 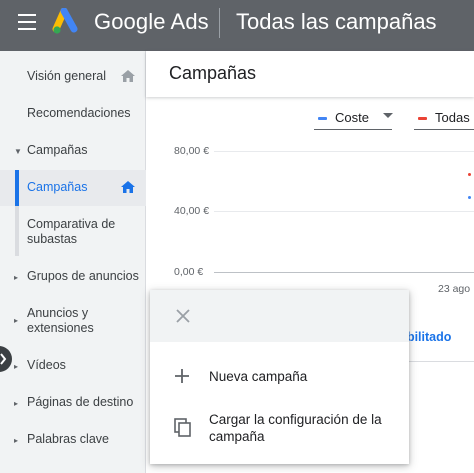 I want to click on sidebar-item-auction-insights: Comparativa de subastas, so click(x=73, y=233).